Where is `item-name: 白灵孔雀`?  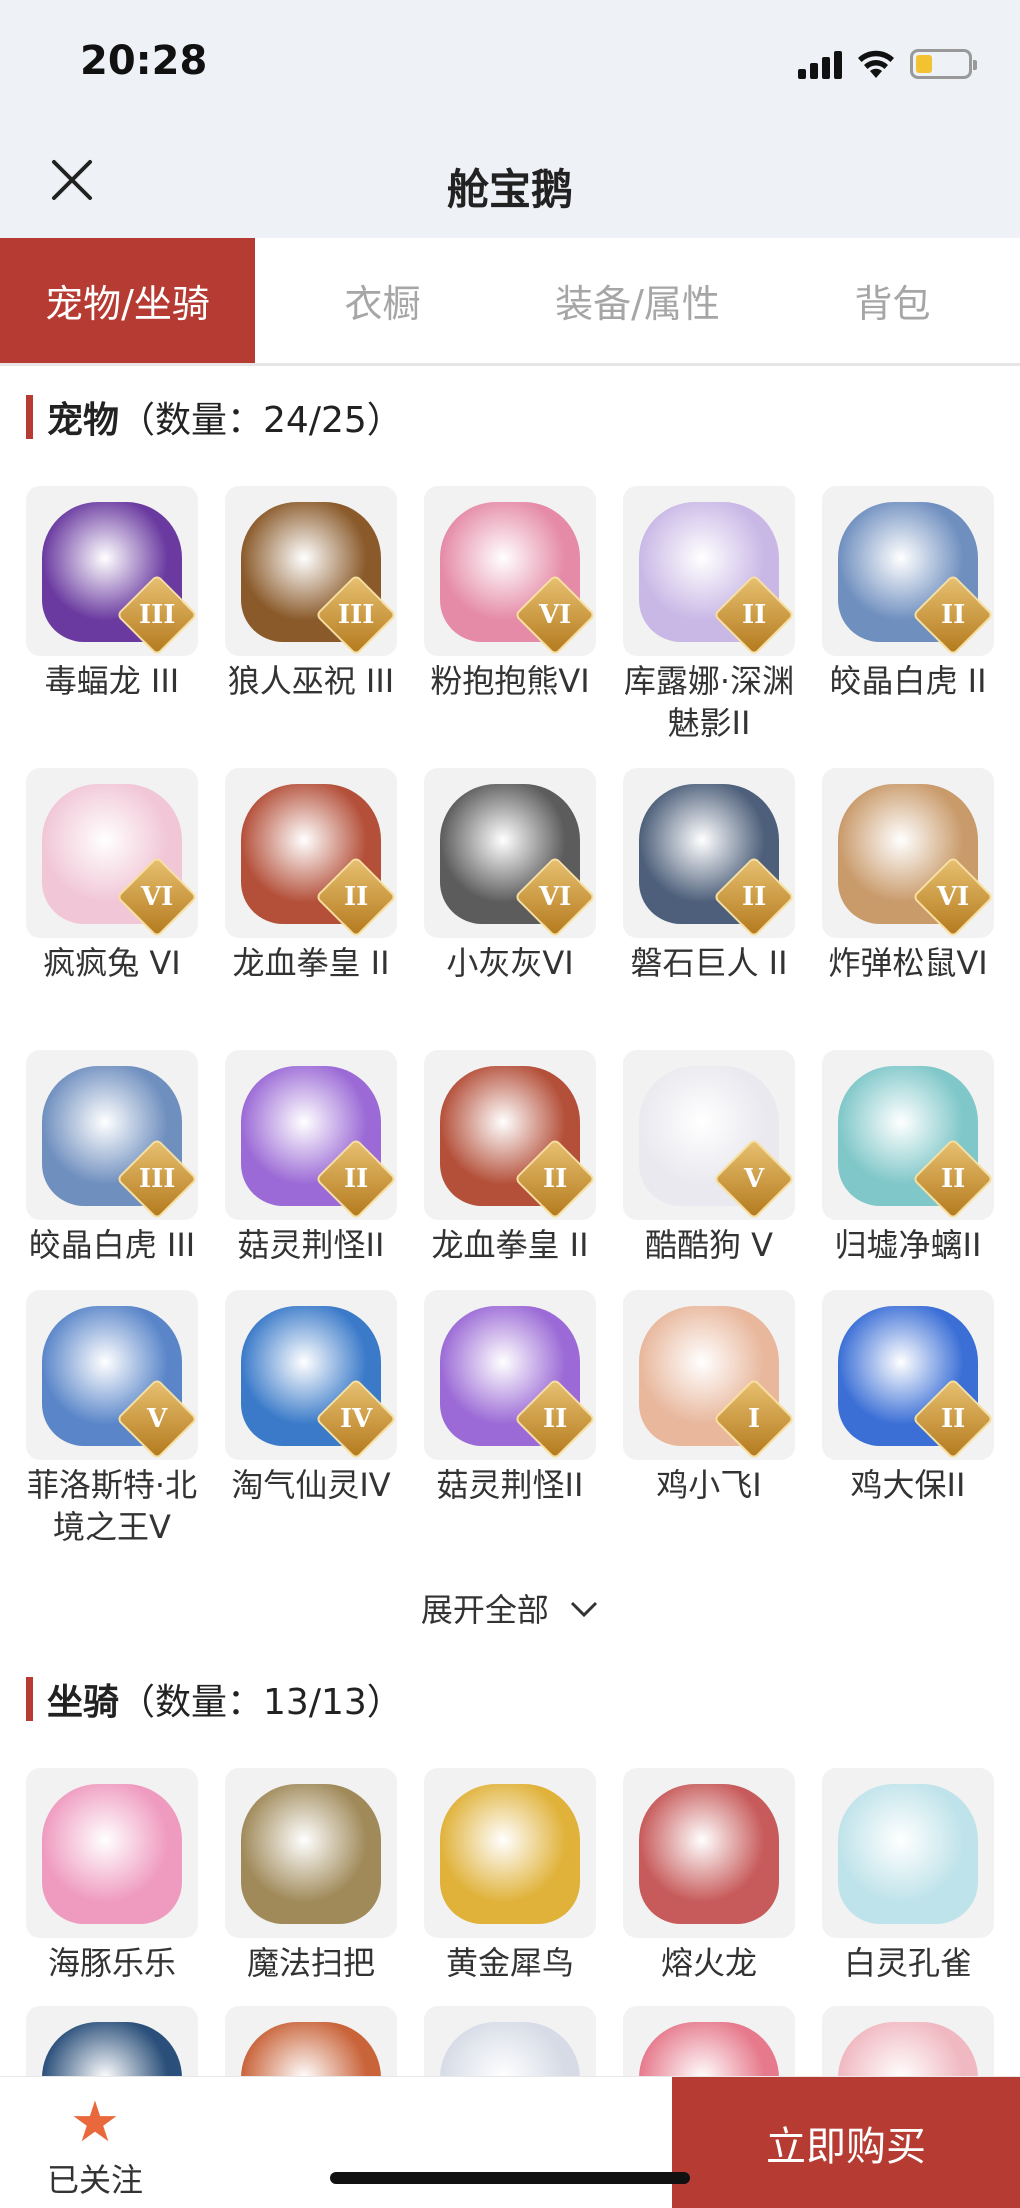 item-name: 白灵孔雀 is located at coordinates (907, 1963).